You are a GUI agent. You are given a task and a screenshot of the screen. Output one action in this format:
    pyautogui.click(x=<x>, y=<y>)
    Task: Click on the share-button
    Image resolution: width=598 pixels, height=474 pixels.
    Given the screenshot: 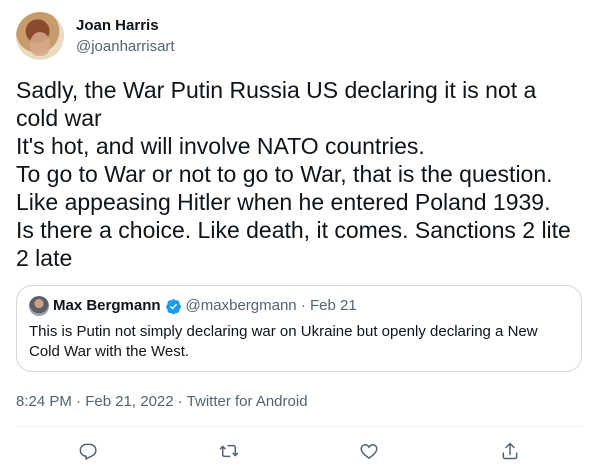 What is the action you would take?
    pyautogui.click(x=510, y=451)
    